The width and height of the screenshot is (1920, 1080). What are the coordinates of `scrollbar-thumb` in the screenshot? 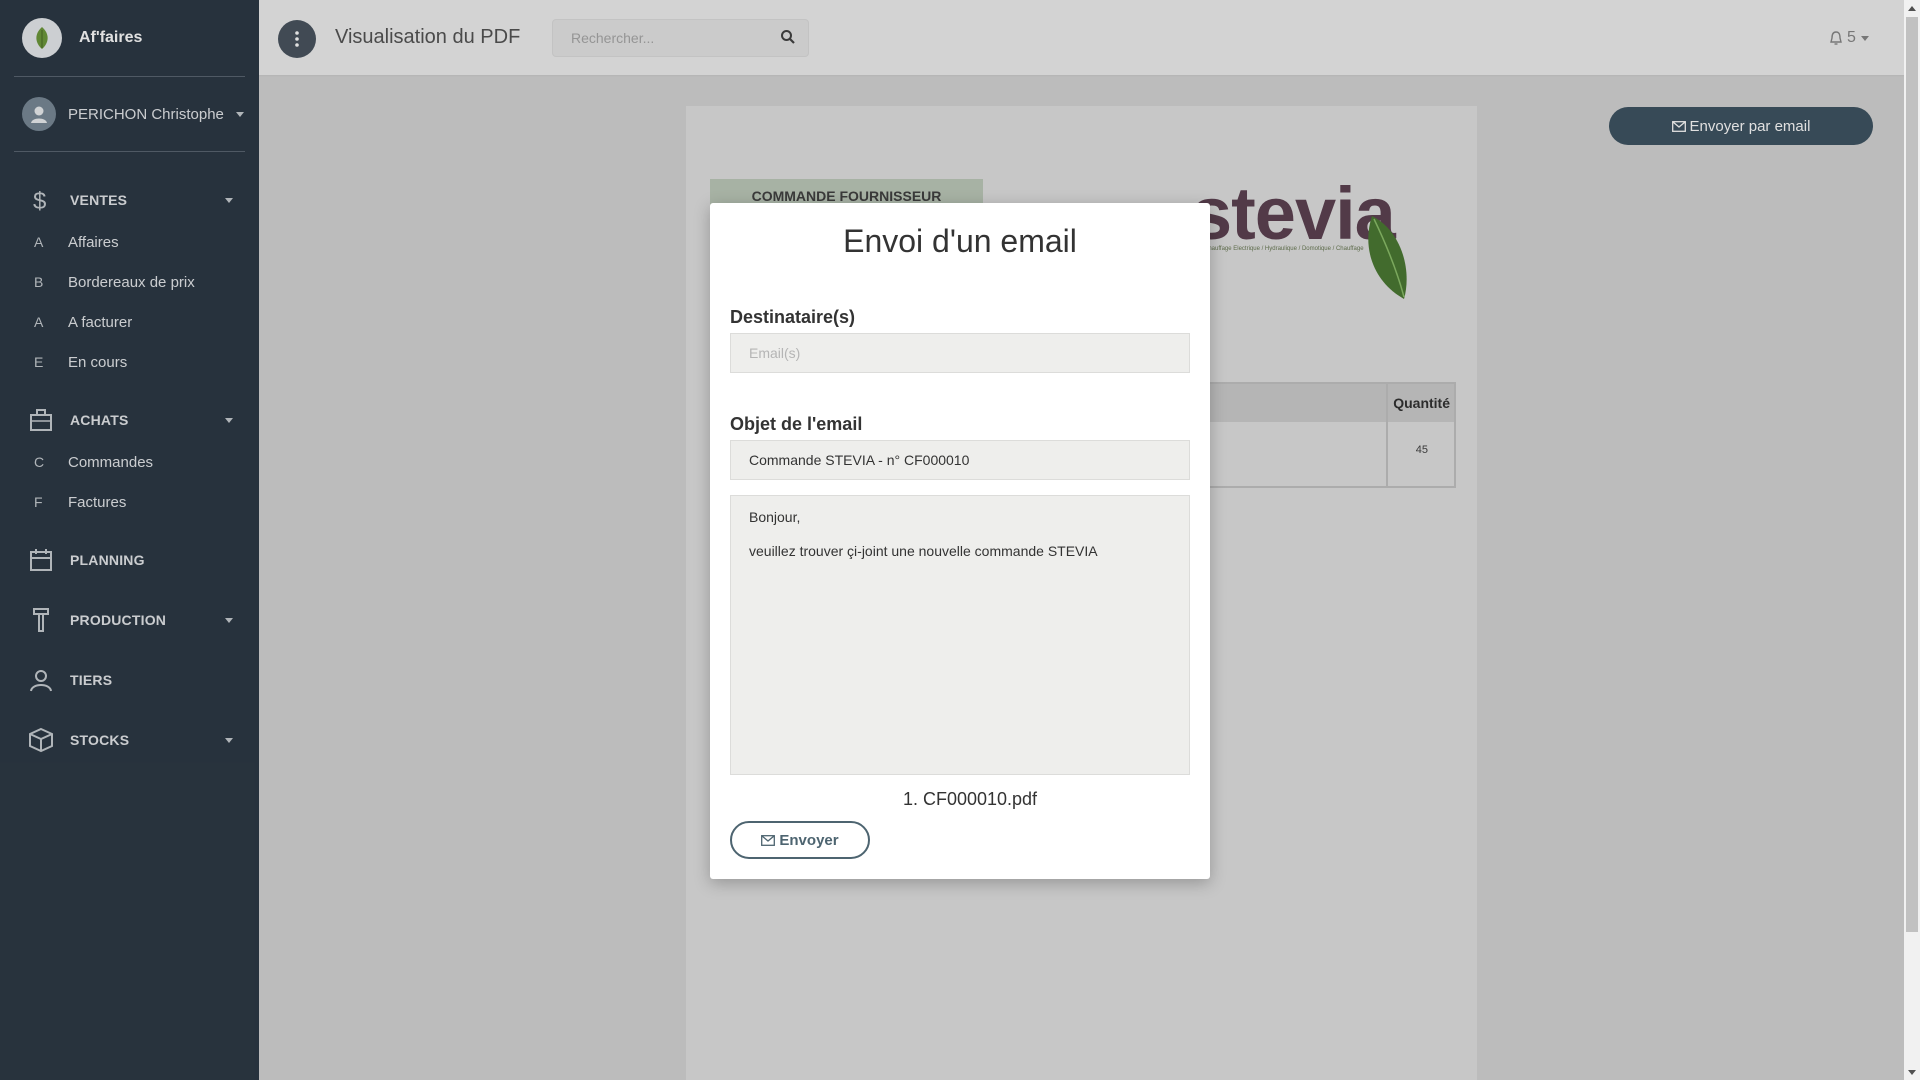 It's located at (1912, 474).